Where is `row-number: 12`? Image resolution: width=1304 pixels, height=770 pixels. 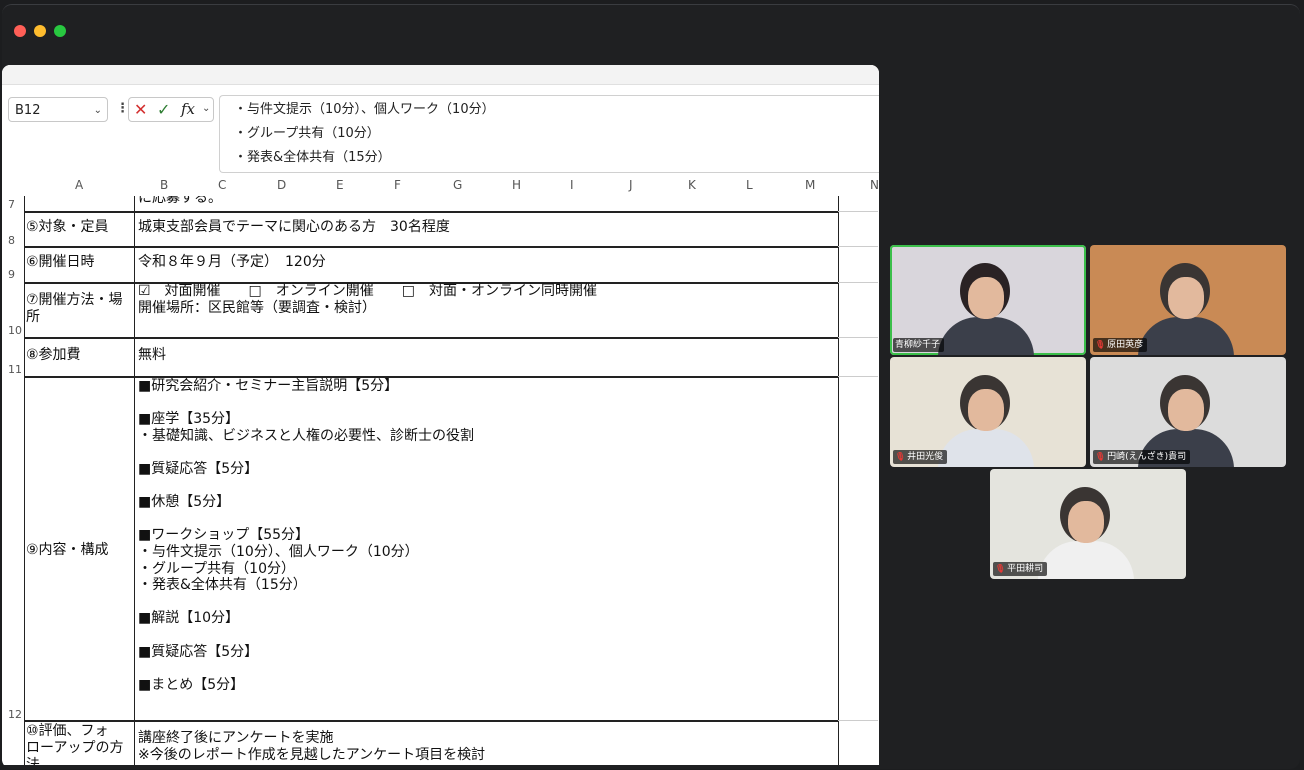
row-number: 12 is located at coordinates (15, 714).